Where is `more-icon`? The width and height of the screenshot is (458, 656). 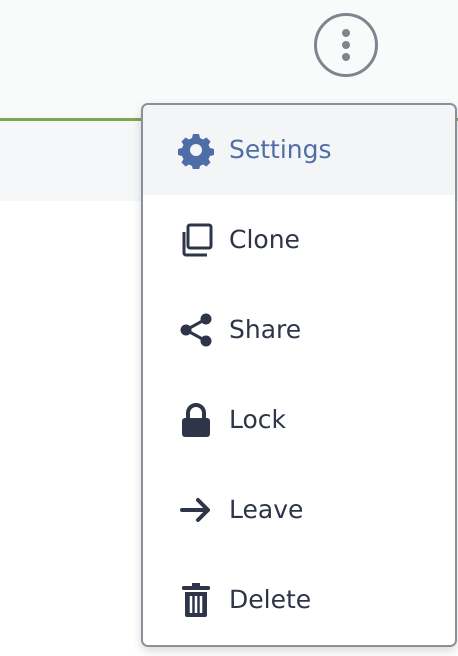
more-icon is located at coordinates (346, 45).